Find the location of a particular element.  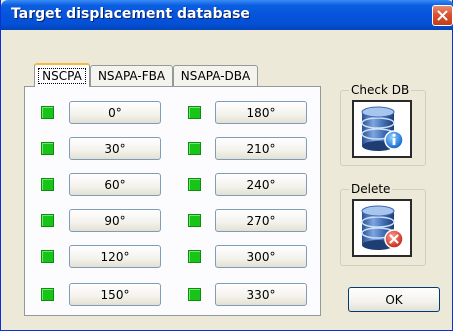

tab-nscpa-label: NSCPA is located at coordinates (62, 76).